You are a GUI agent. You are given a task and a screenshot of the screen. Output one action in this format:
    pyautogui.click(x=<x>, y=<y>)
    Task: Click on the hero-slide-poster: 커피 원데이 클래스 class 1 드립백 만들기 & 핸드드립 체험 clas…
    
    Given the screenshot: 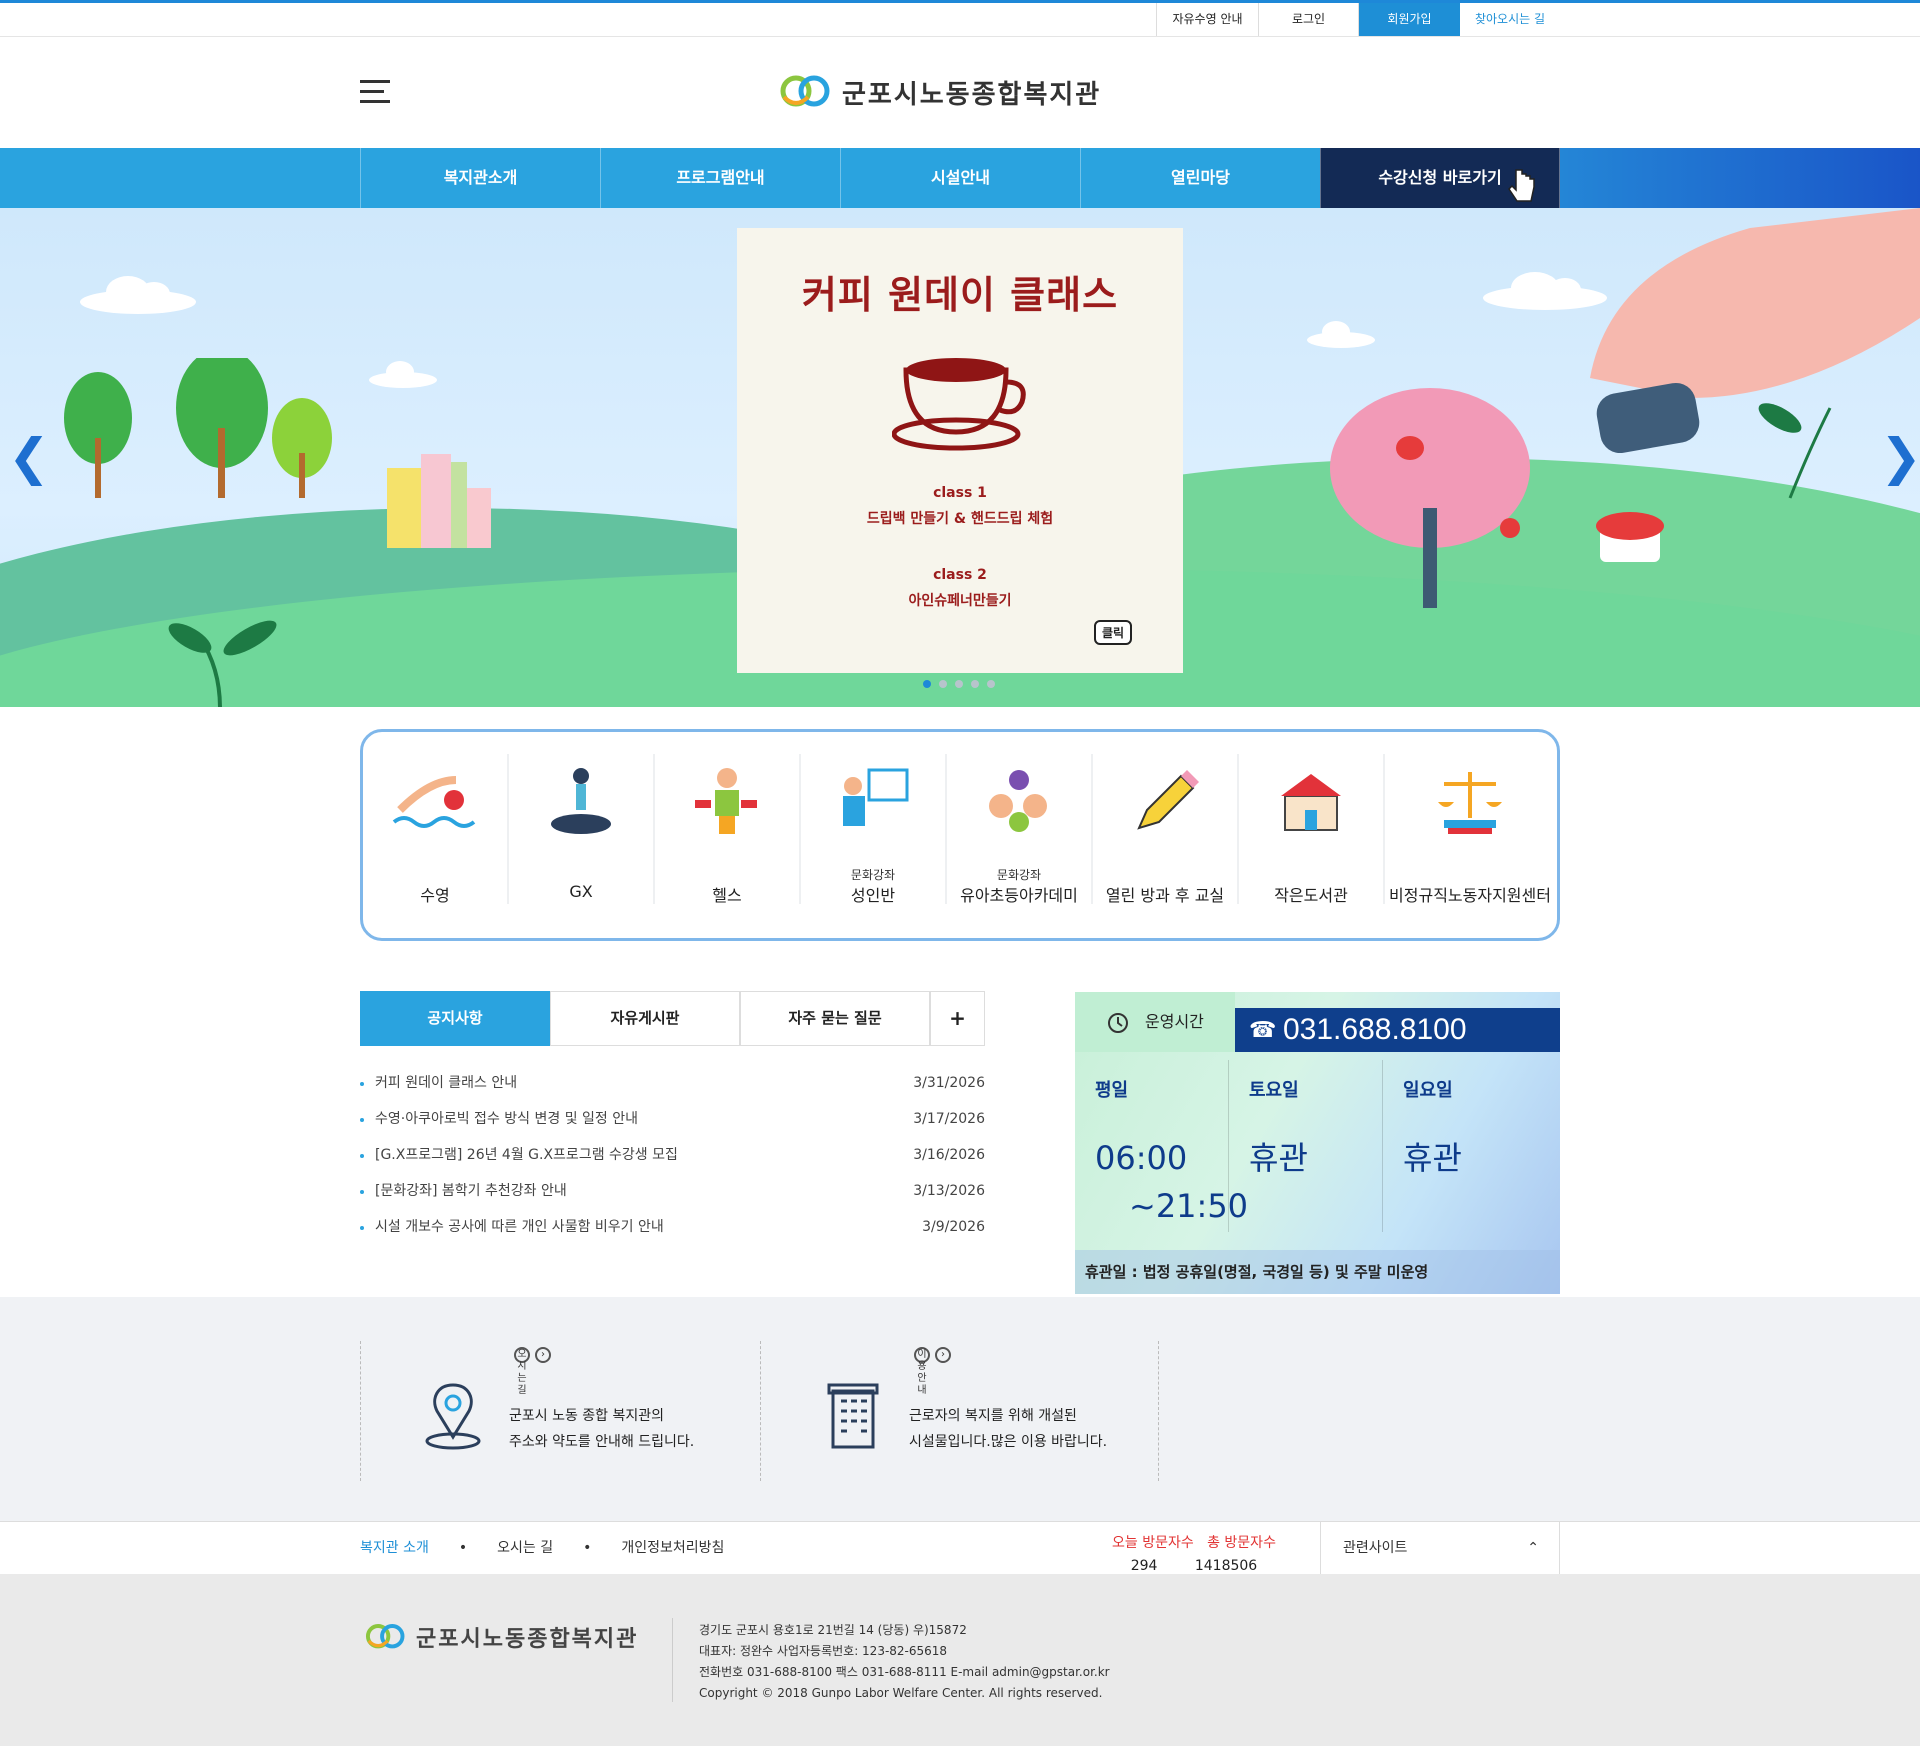 What is the action you would take?
    pyautogui.click(x=960, y=450)
    